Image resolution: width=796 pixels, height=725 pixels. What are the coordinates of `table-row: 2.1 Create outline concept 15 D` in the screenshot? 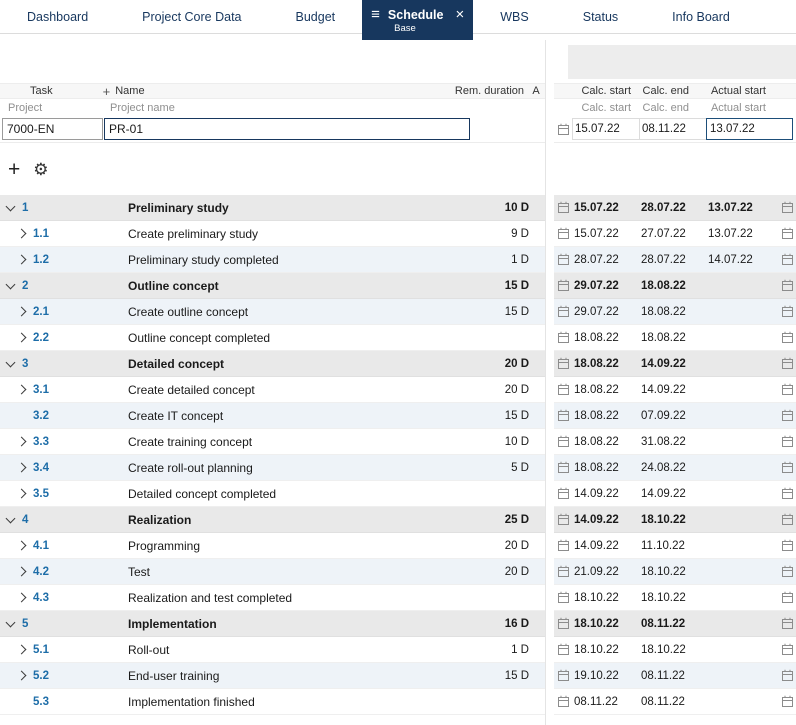 It's located at (272, 312).